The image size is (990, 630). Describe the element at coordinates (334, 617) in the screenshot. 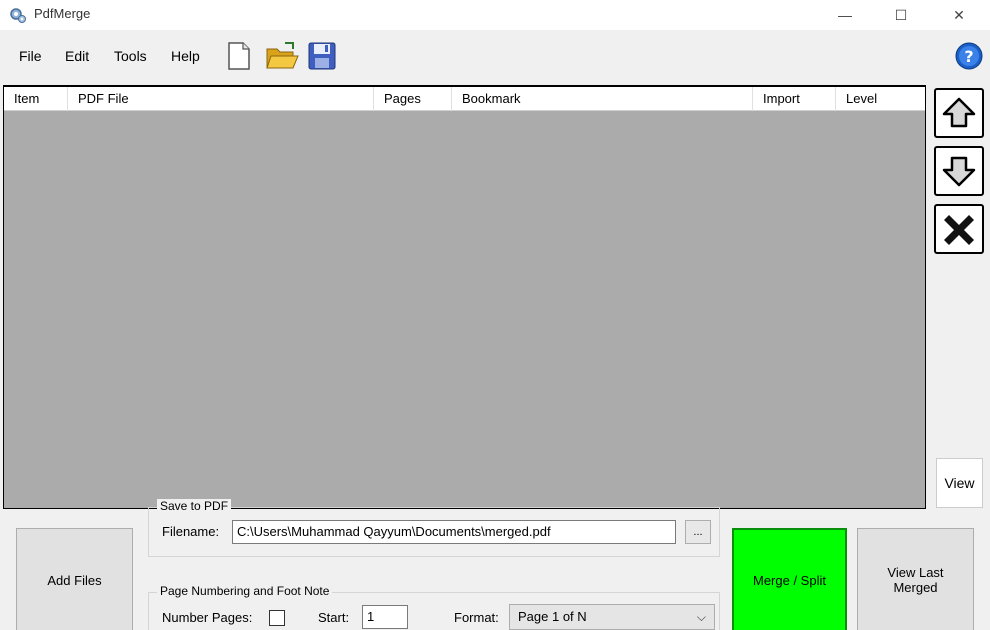

I see `start-label: Start:` at that location.